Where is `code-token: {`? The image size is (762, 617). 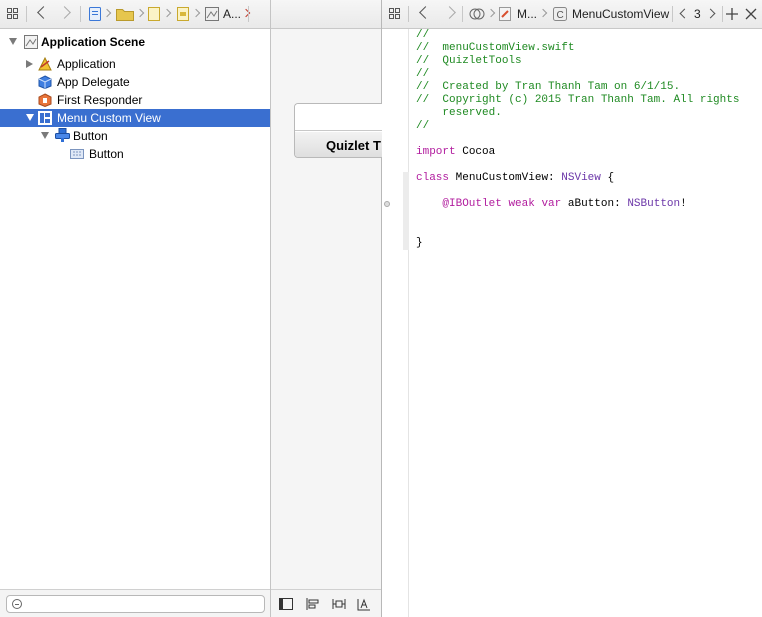
code-token: { is located at coordinates (611, 178).